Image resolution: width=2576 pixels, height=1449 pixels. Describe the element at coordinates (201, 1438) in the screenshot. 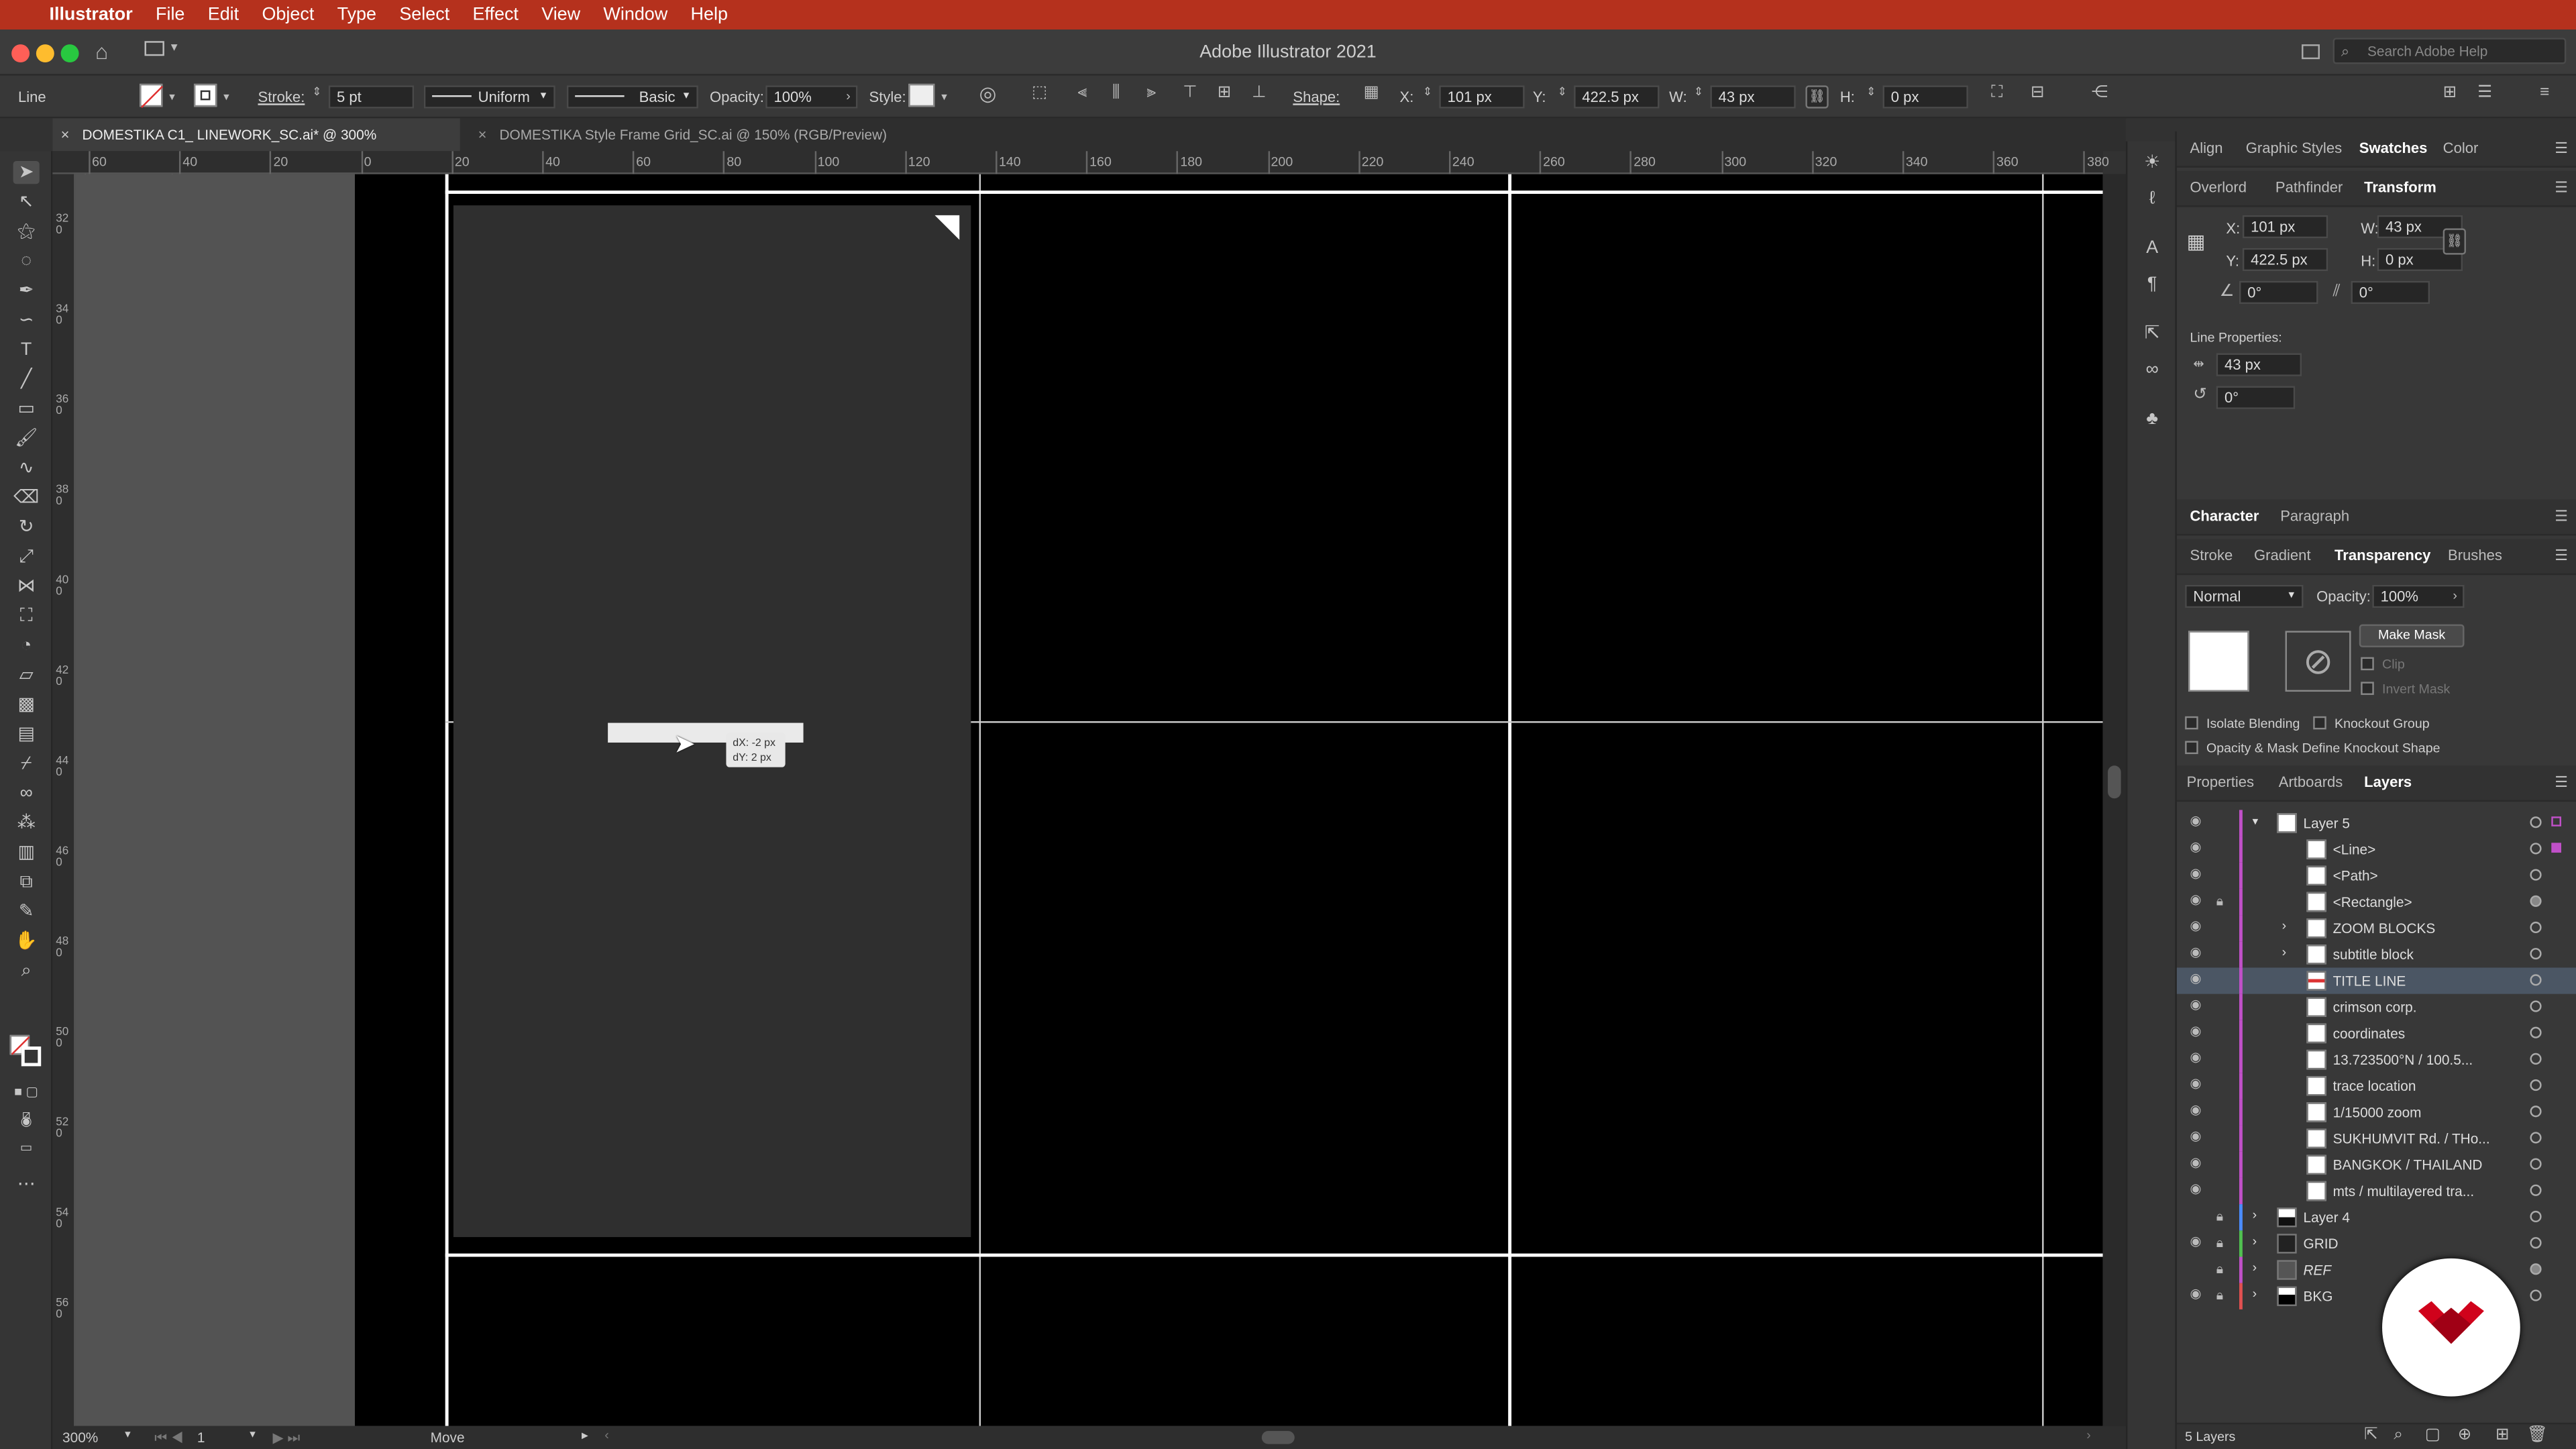

I see `artboard-number: 1` at that location.